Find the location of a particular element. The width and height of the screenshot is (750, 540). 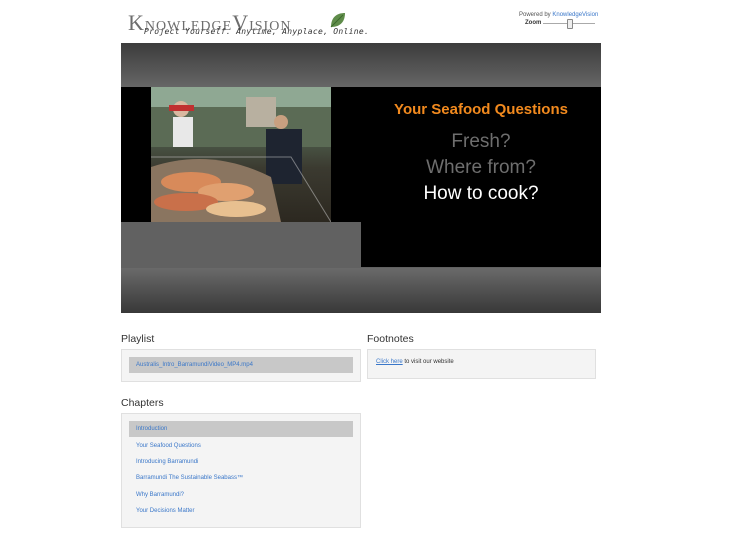

playlist-panel: Australis_Intro_BarramundiVideo_MP4.mp4 is located at coordinates (241, 365).